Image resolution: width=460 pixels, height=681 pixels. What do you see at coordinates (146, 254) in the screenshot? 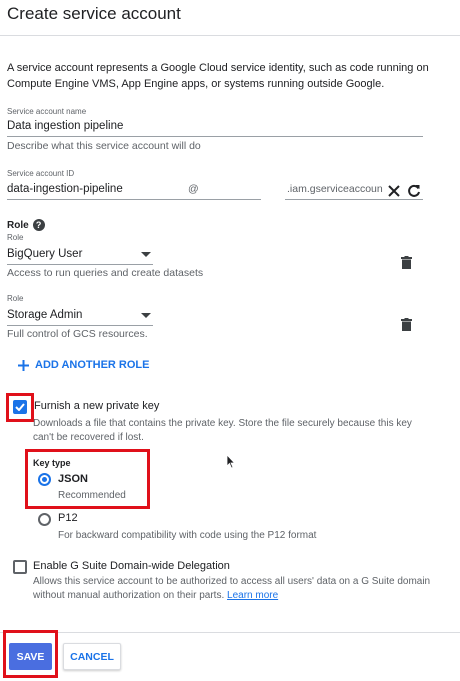
I see `role-1-chevron-down-icon` at bounding box center [146, 254].